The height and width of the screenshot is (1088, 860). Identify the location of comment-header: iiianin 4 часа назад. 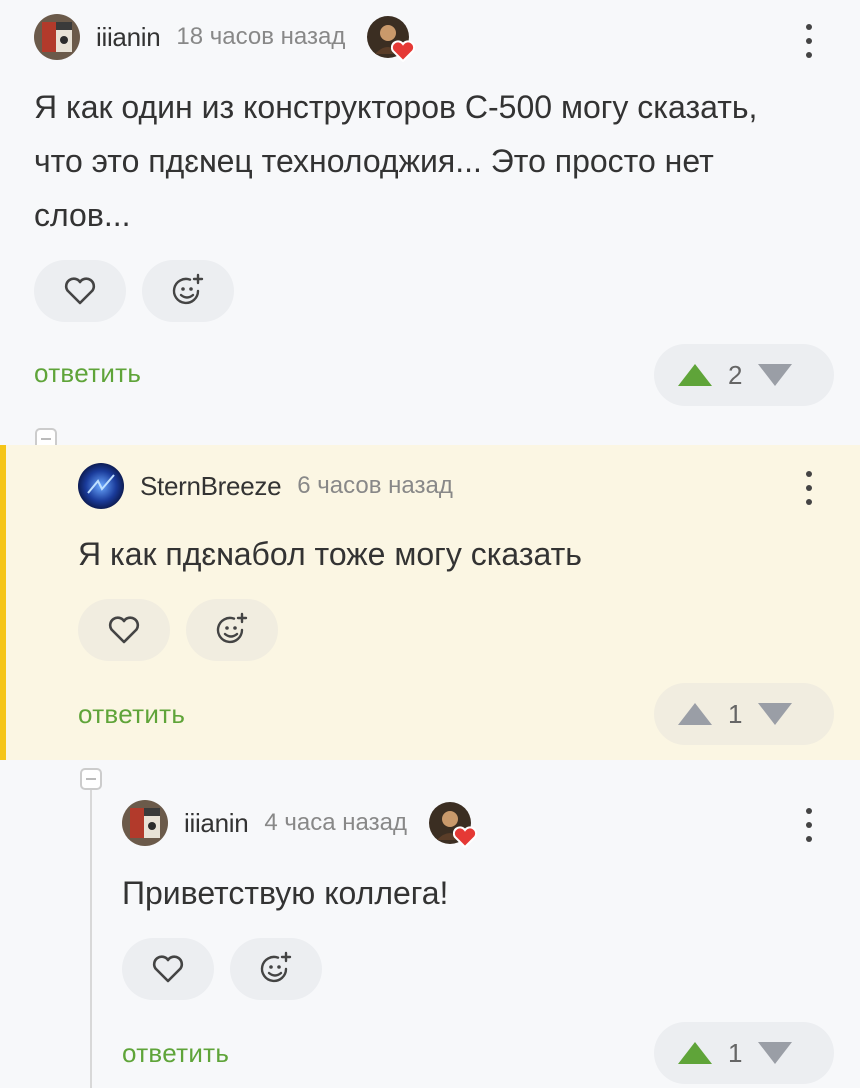
(299, 824).